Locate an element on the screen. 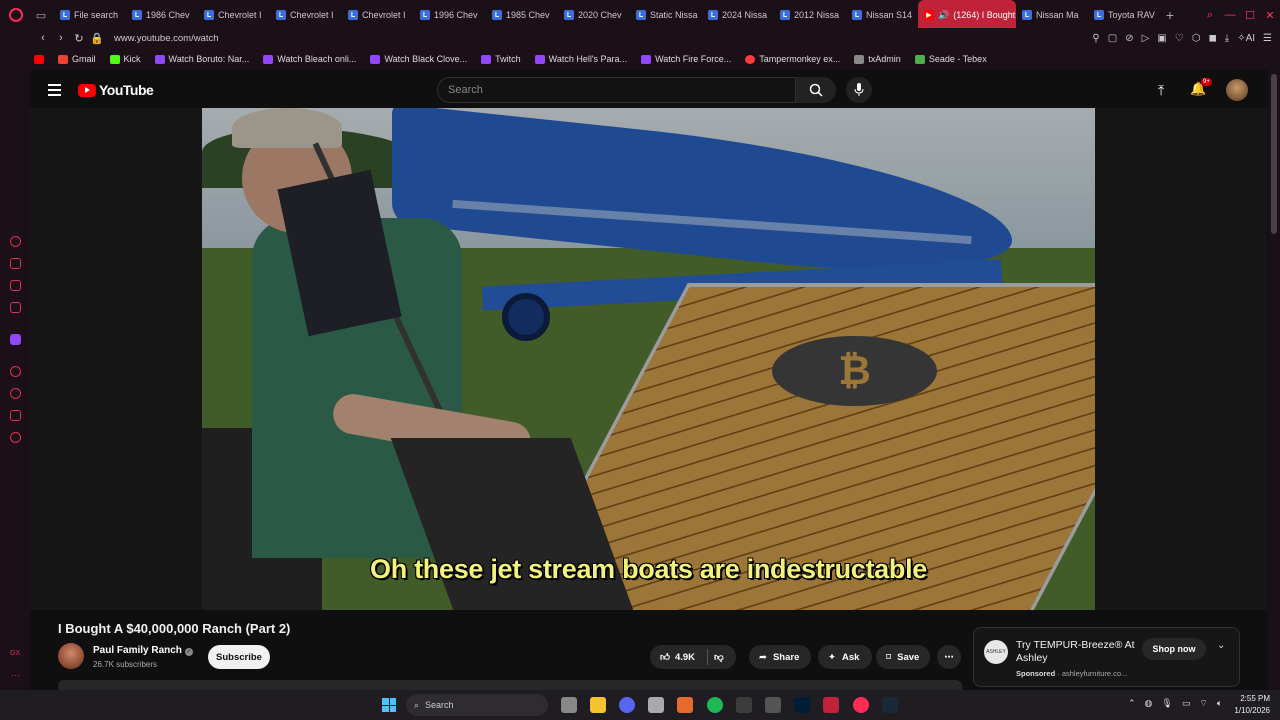  maximize-icon: ☐ is located at coordinates (1250, 15).